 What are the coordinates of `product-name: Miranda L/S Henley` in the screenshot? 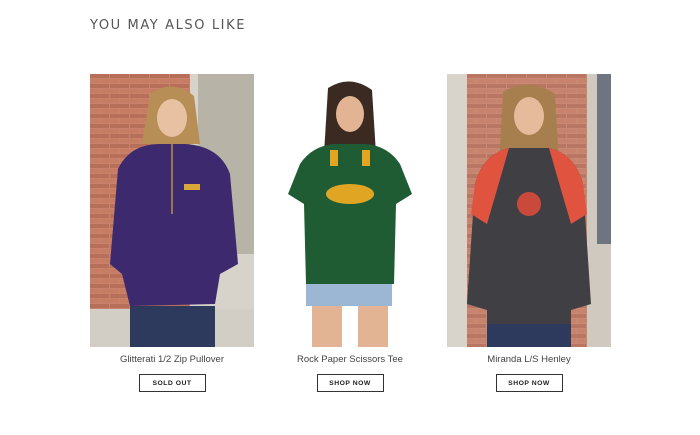 It's located at (529, 359).